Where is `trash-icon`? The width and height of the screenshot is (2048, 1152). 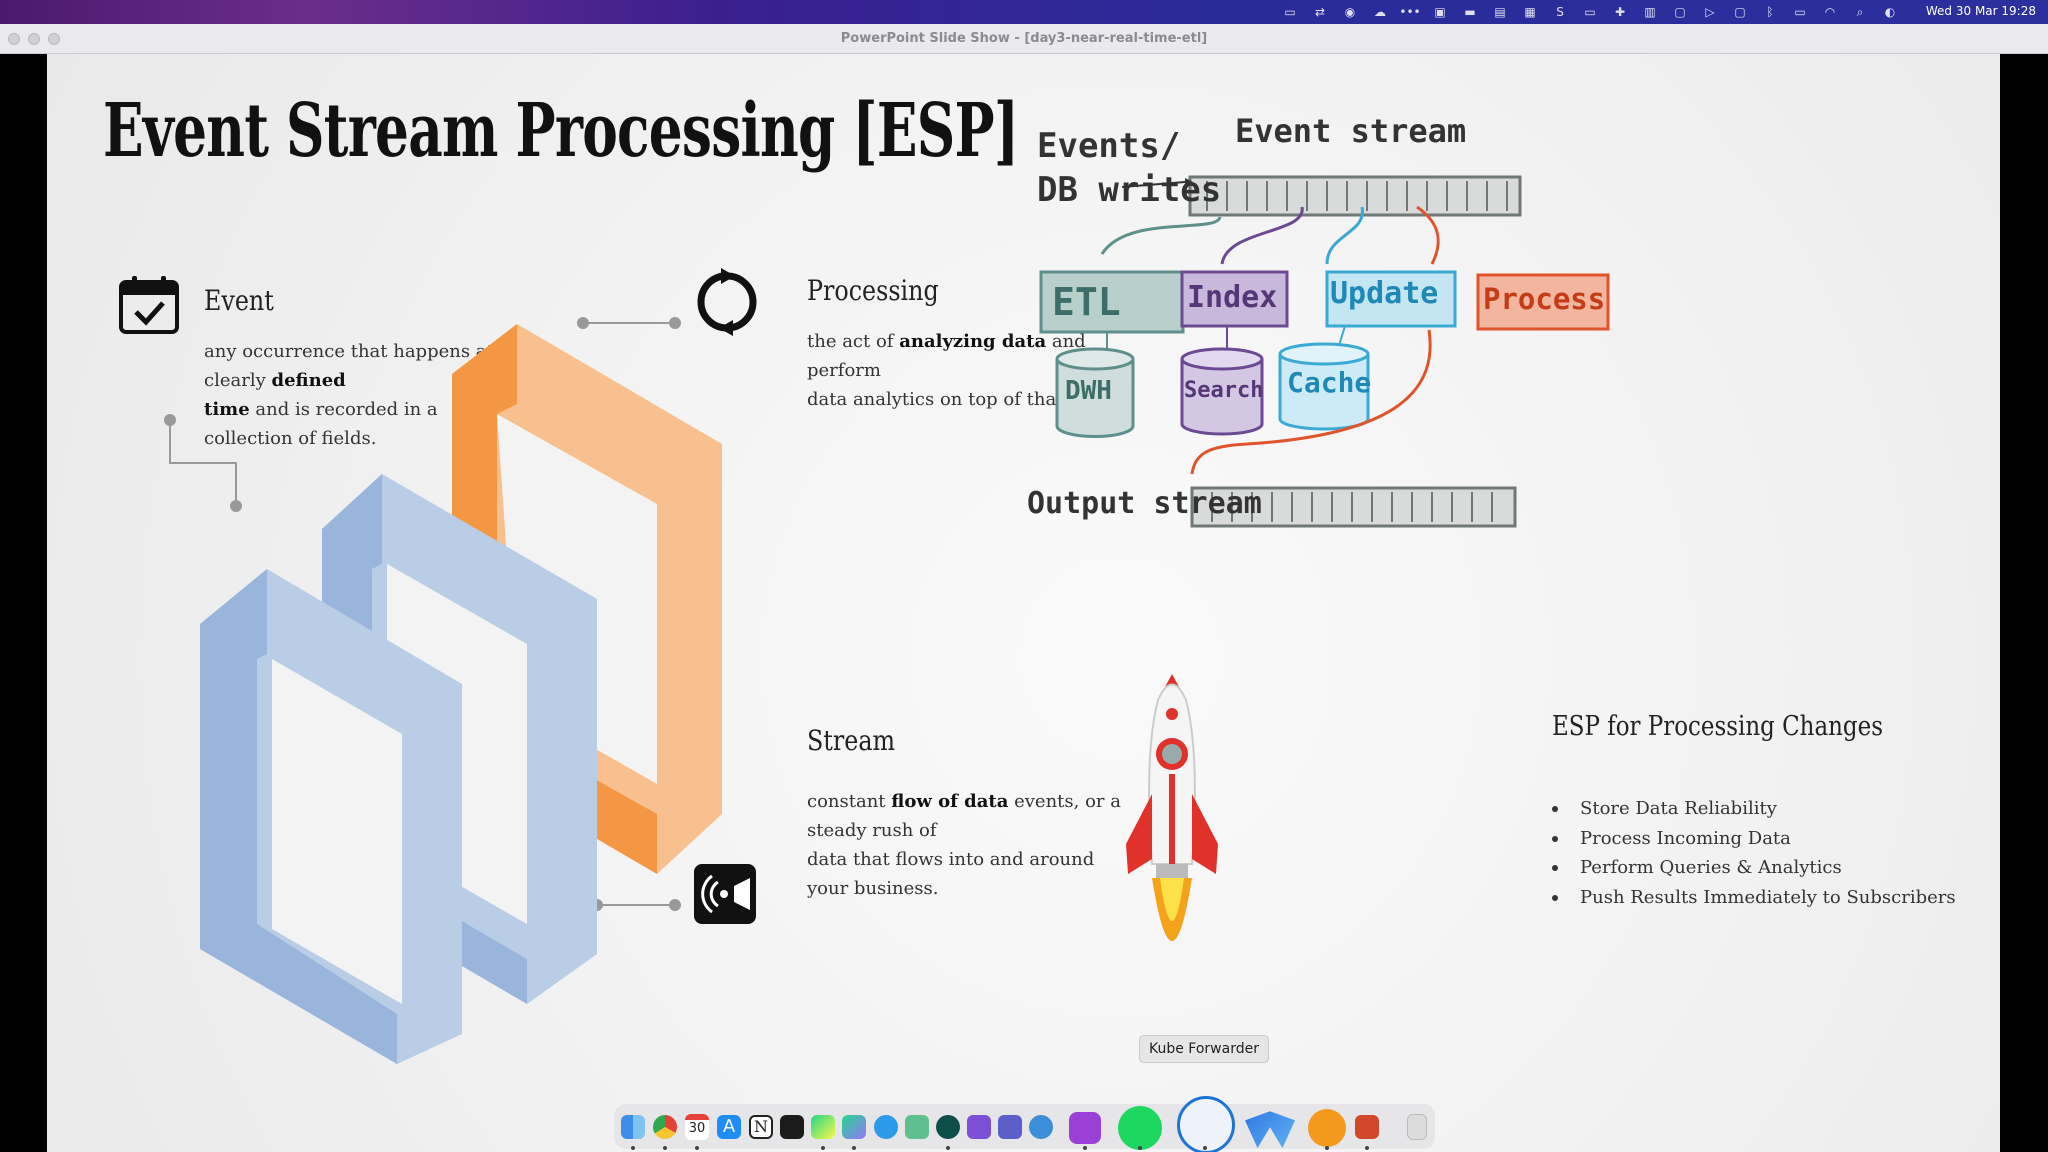 trash-icon is located at coordinates (1417, 1127).